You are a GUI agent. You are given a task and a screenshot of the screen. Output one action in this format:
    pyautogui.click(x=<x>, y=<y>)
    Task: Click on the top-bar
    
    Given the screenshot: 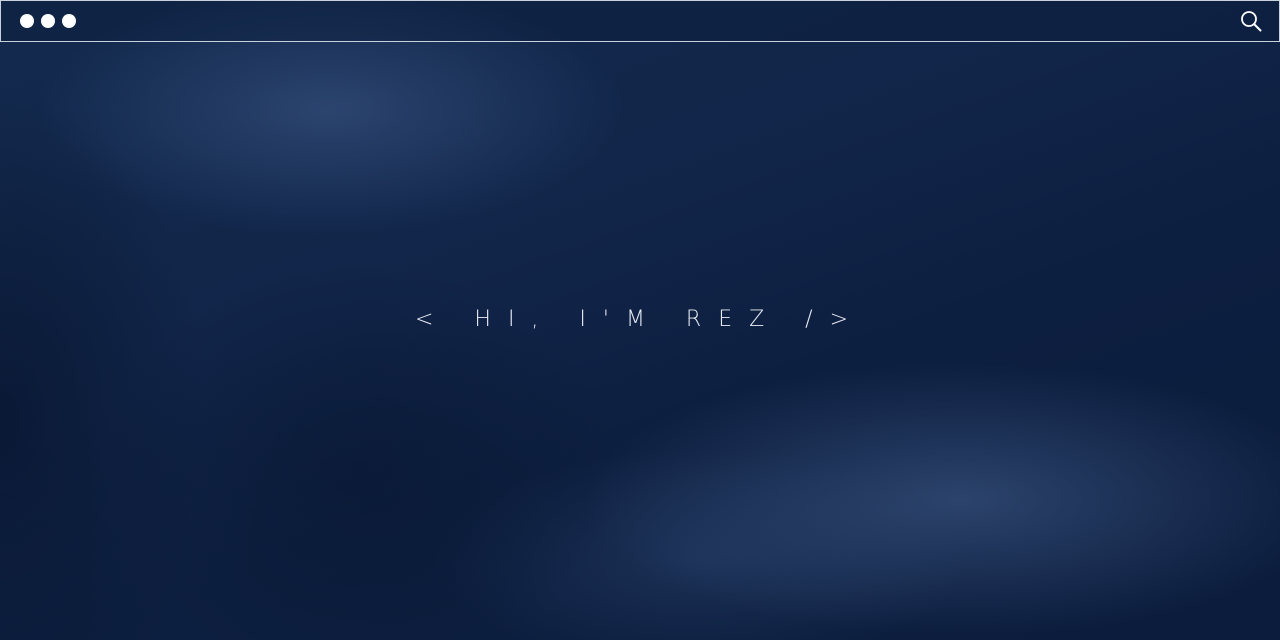 What is the action you would take?
    pyautogui.click(x=640, y=21)
    